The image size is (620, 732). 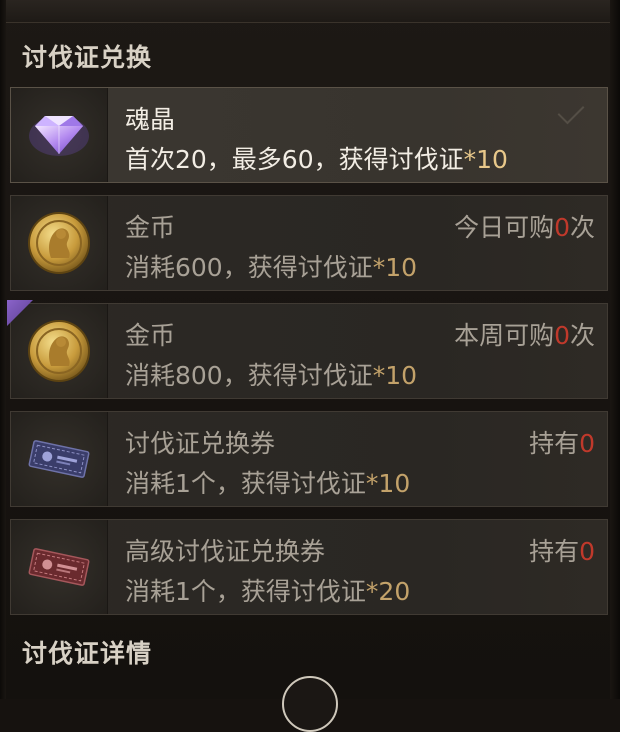 I want to click on section-title: 讨伐证兑换, so click(x=87, y=57).